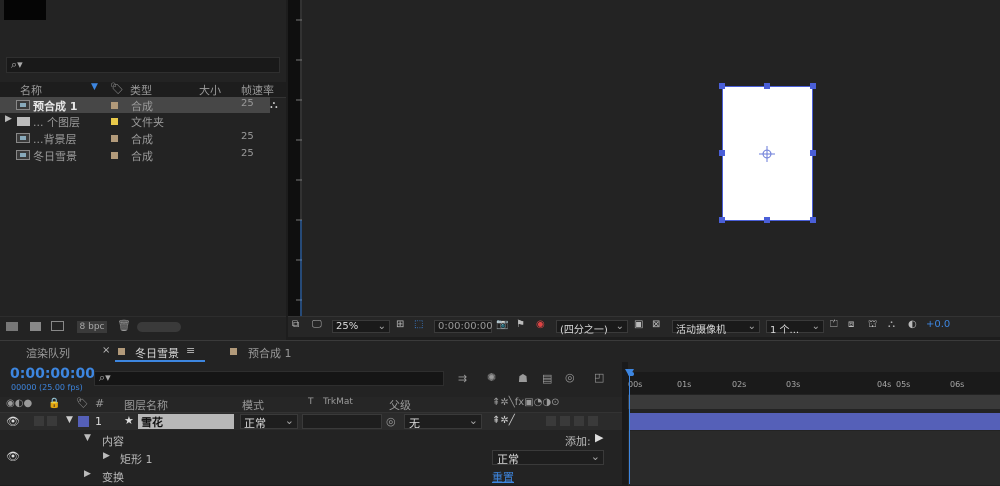  I want to click on sort-arrow-icon: ▼, so click(94, 87).